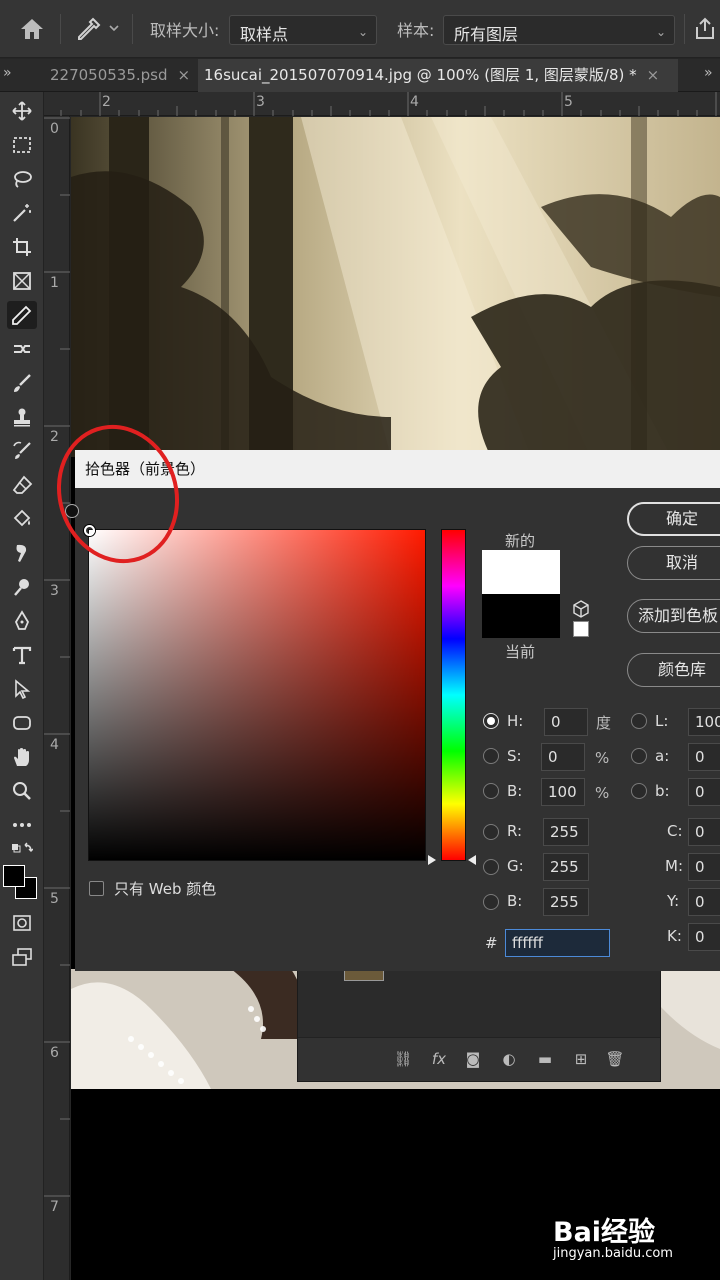 Image resolution: width=720 pixels, height=1280 pixels. What do you see at coordinates (521, 572) in the screenshot?
I see `new-color-swatch` at bounding box center [521, 572].